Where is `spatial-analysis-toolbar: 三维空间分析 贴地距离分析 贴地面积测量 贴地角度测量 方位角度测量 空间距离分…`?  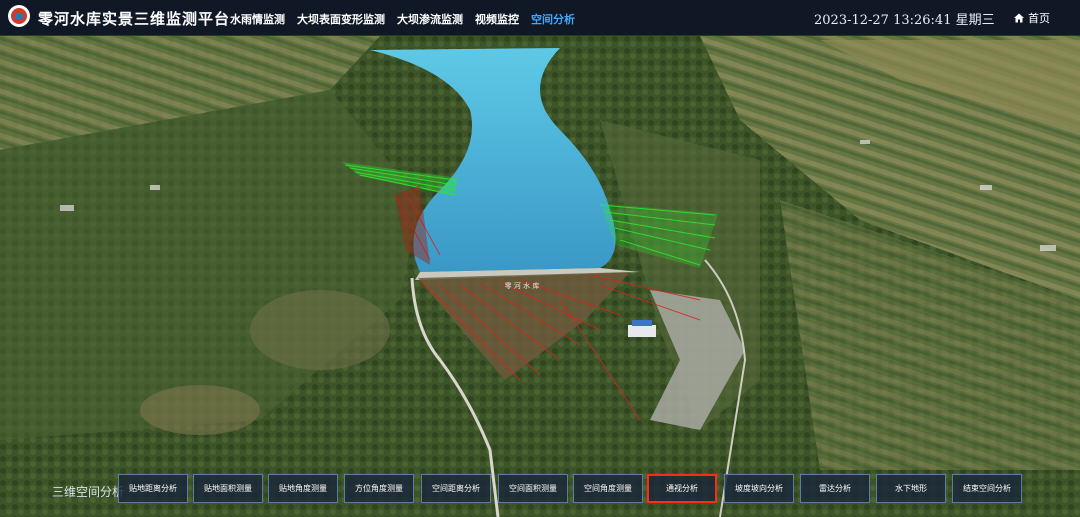
spatial-analysis-toolbar: 三维空间分析 贴地距离分析 贴地面积测量 贴地角度测量 方位角度测量 空间距离分… is located at coordinates (540, 490).